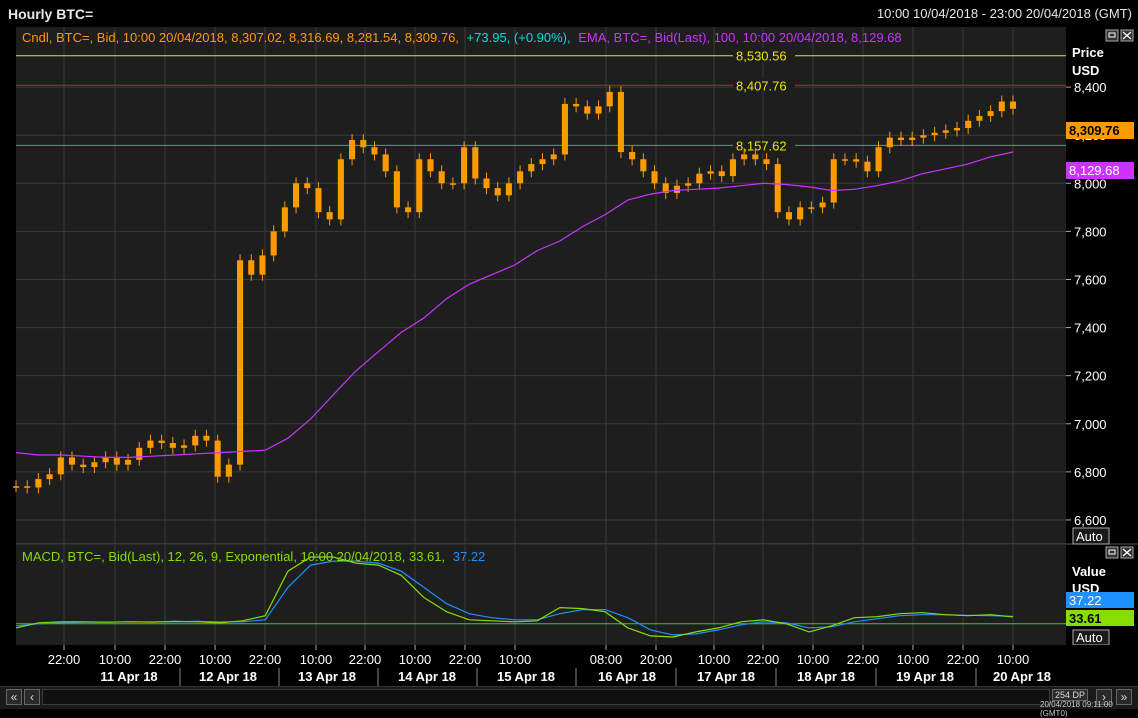 Image resolution: width=1138 pixels, height=718 pixels. Describe the element at coordinates (1090, 472) in the screenshot. I see `price-tick-label-1: 6,800` at that location.